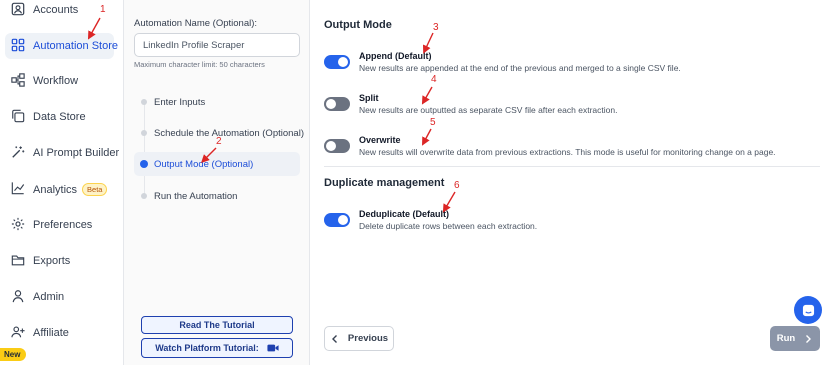  I want to click on automation-name-label: Automation Name (Optional):, so click(196, 23).